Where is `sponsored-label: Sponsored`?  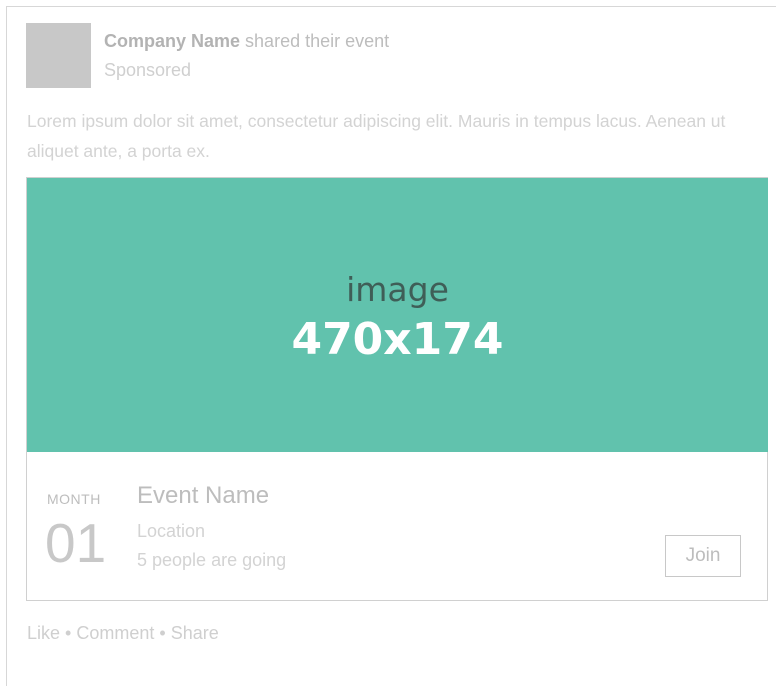
sponsored-label: Sponsored is located at coordinates (148, 70).